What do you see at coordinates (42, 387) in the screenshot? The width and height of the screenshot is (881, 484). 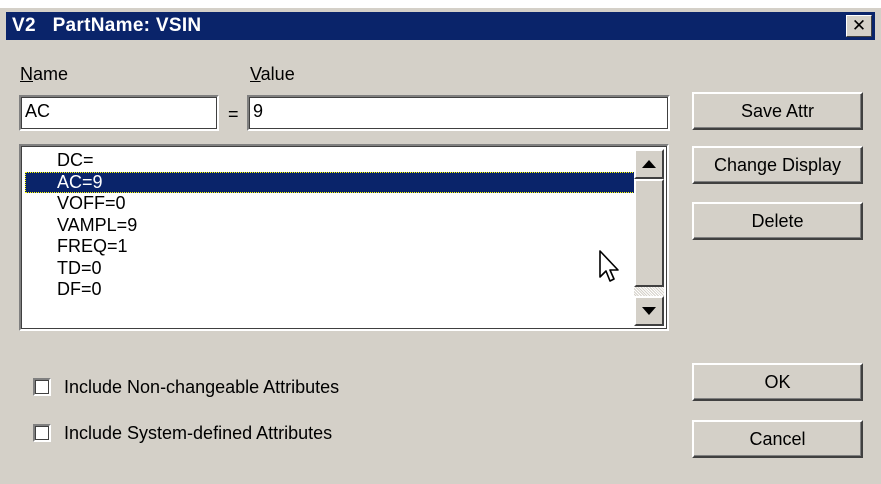 I see `non-changeable-checkbox` at bounding box center [42, 387].